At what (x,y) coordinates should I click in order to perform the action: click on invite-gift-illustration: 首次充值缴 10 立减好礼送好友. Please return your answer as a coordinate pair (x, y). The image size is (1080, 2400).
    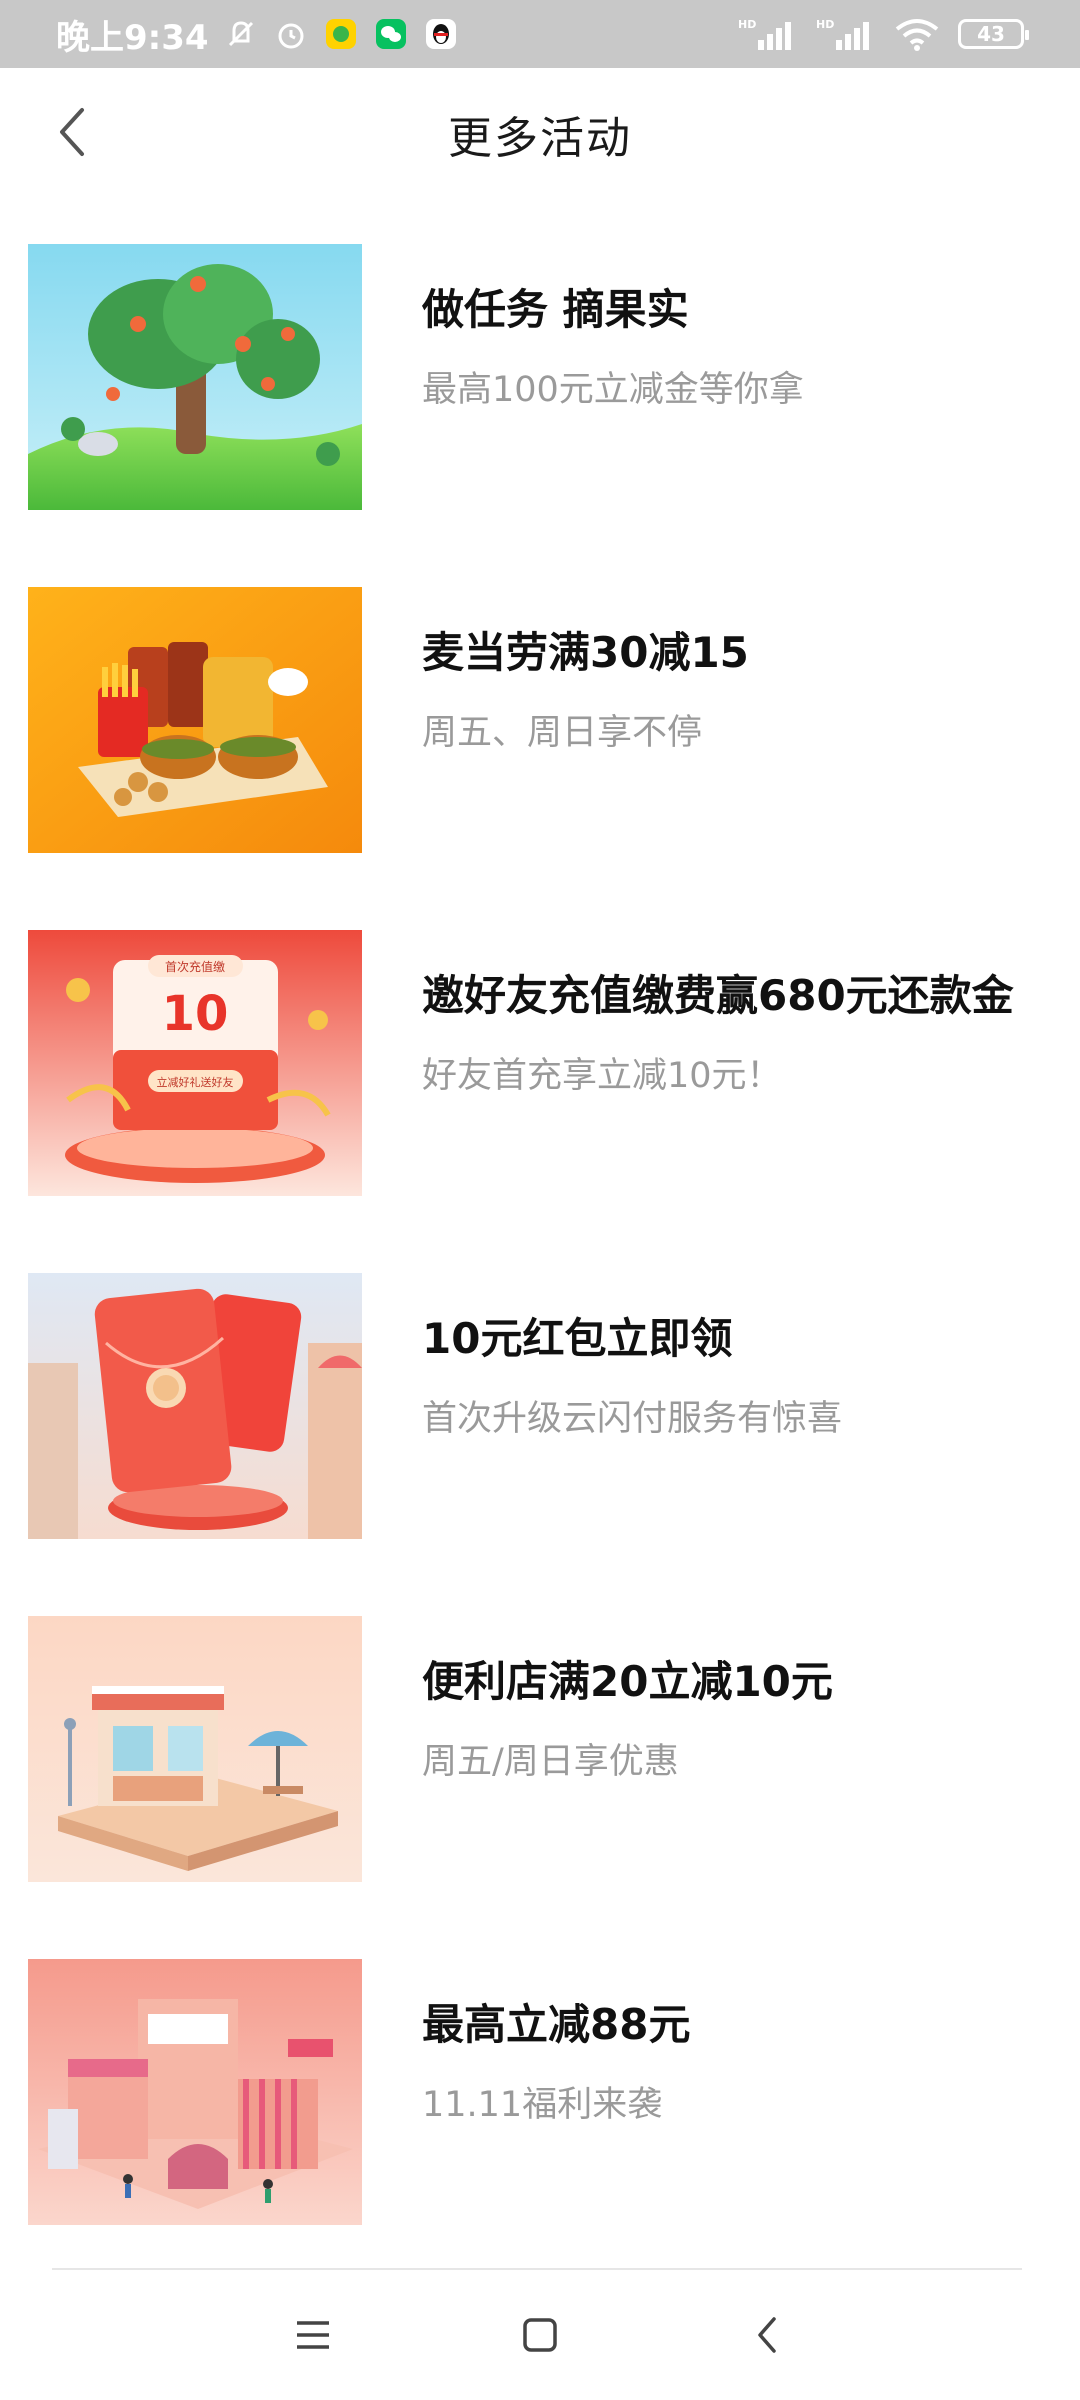
    Looking at the image, I should click on (195, 1063).